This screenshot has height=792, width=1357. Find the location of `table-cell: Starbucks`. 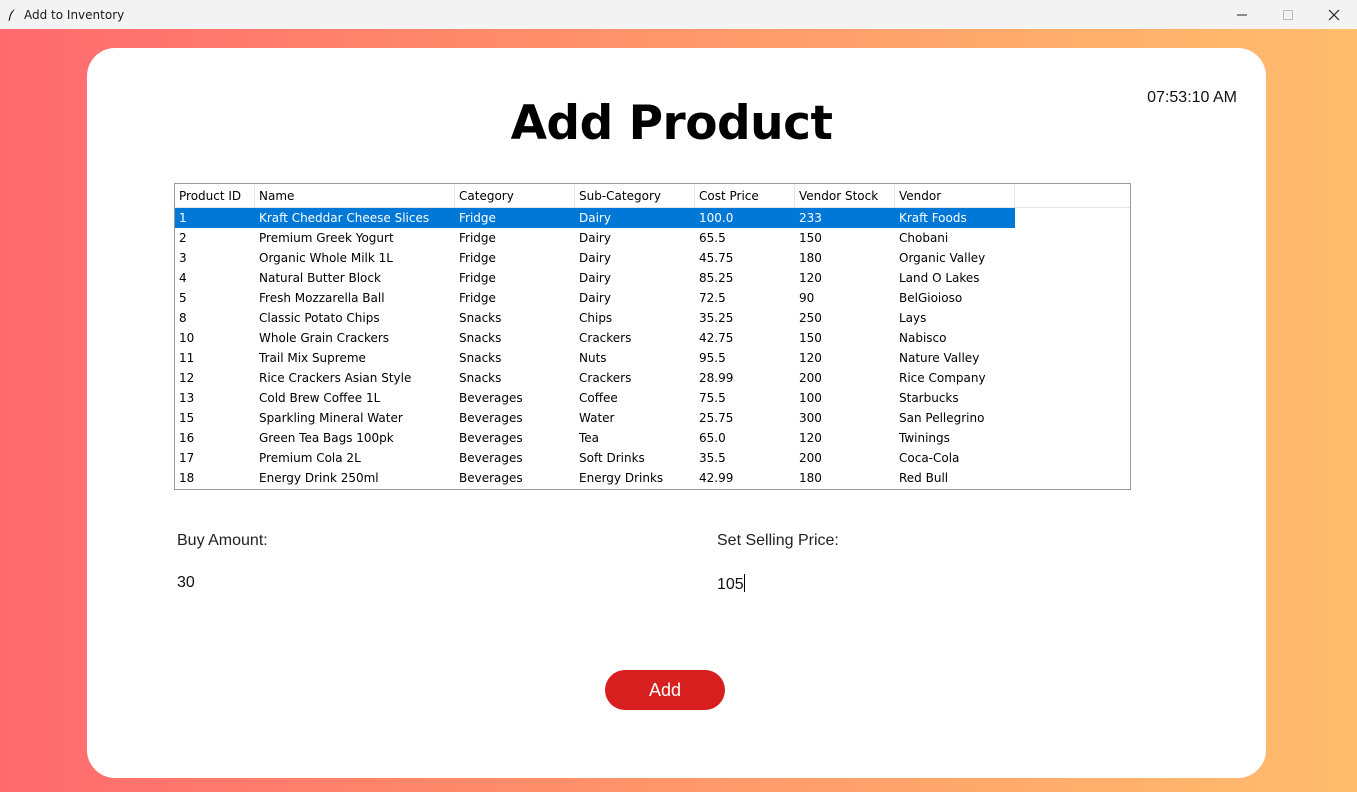

table-cell: Starbucks is located at coordinates (929, 398).